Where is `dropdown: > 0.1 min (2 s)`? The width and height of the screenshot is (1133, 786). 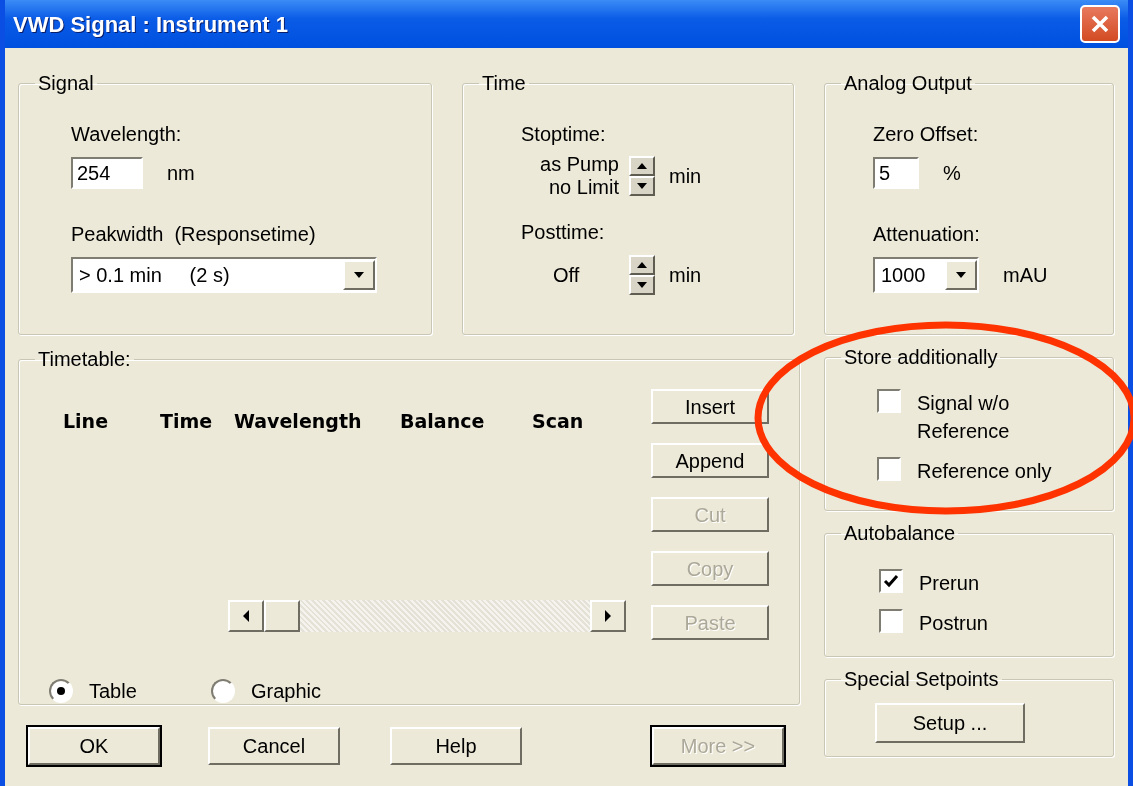 dropdown: > 0.1 min (2 s) is located at coordinates (224, 275).